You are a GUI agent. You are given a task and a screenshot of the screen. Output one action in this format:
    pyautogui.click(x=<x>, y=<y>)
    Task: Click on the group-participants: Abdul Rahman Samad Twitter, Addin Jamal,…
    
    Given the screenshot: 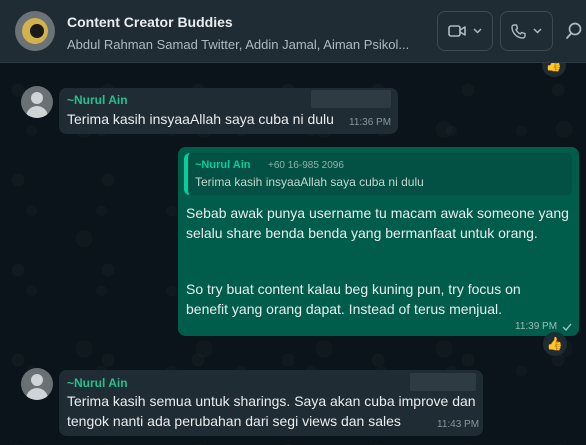 What is the action you would take?
    pyautogui.click(x=248, y=44)
    